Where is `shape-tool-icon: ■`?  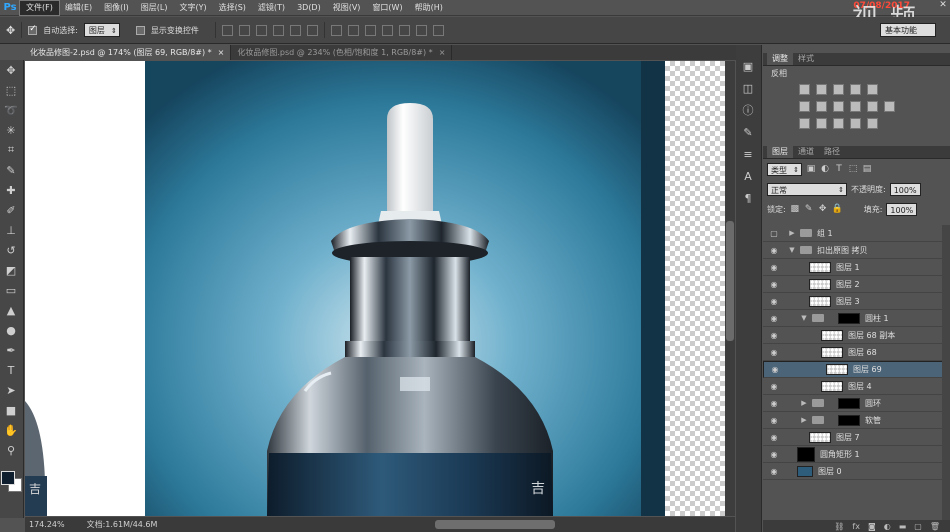 shape-tool-icon: ■ is located at coordinates (11, 410).